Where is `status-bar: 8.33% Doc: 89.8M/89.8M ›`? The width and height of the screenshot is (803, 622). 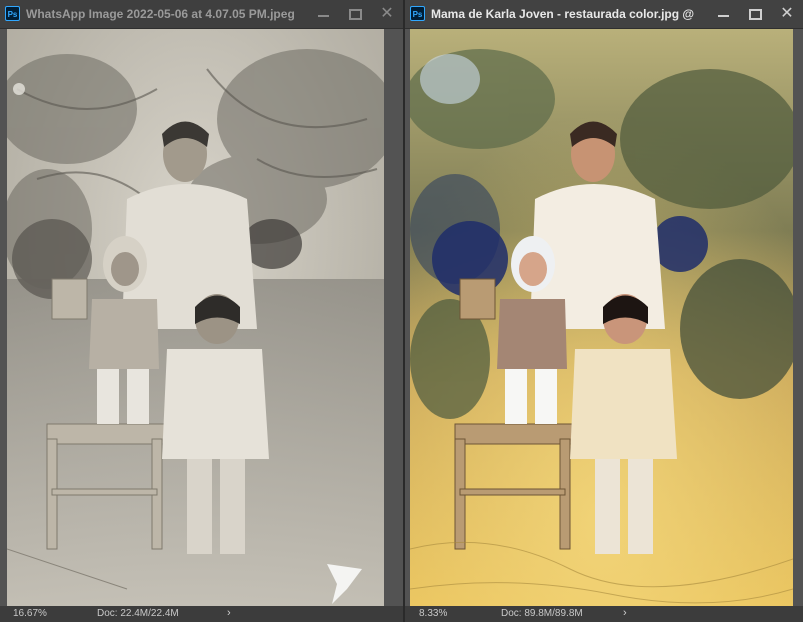 status-bar: 8.33% Doc: 89.8M/89.8M › is located at coordinates (604, 614).